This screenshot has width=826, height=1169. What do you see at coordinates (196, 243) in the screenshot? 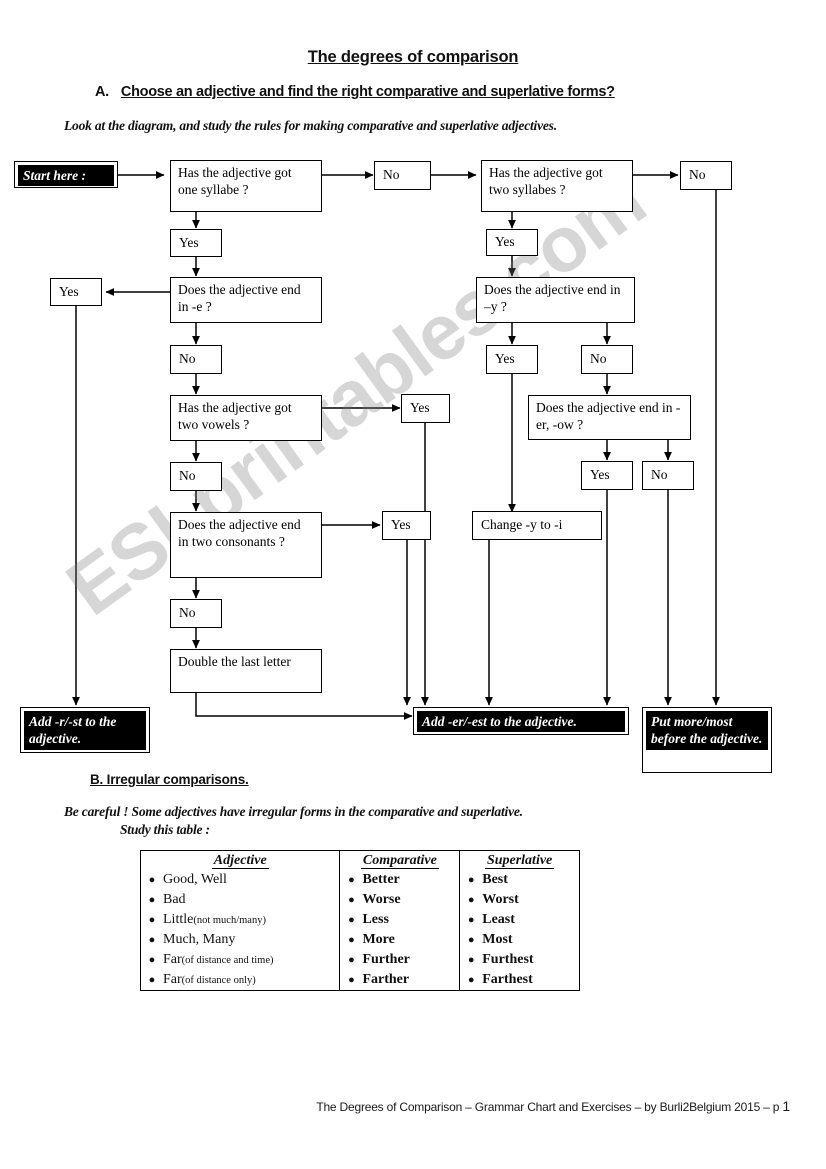
I see `flow-yes-one-syllable: Yes` at bounding box center [196, 243].